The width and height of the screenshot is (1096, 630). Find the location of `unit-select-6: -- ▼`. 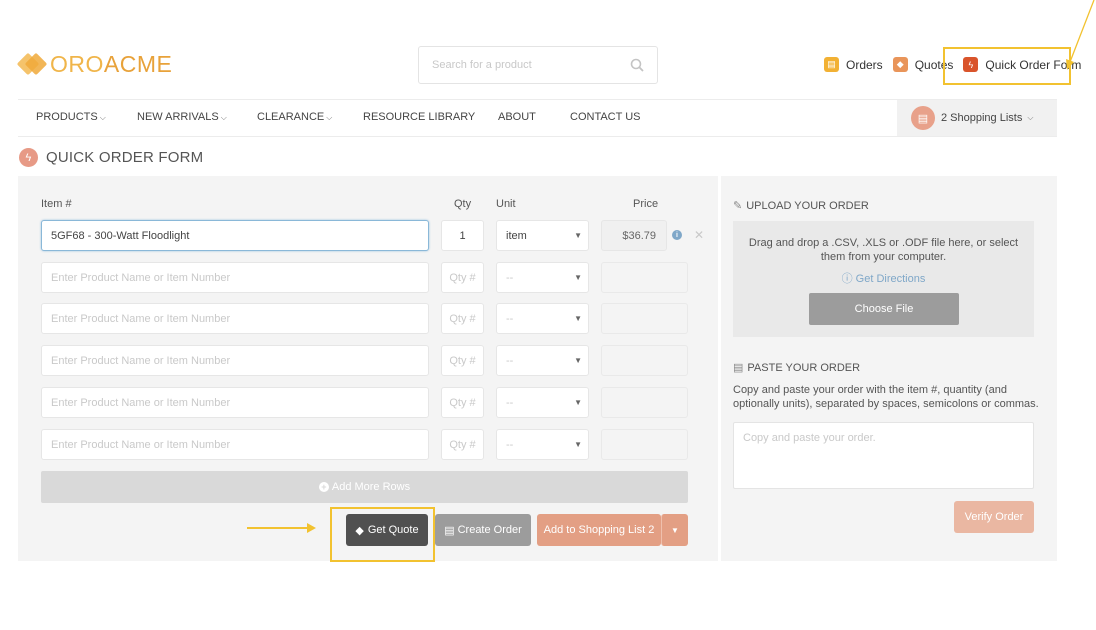

unit-select-6: -- ▼ is located at coordinates (542, 444).